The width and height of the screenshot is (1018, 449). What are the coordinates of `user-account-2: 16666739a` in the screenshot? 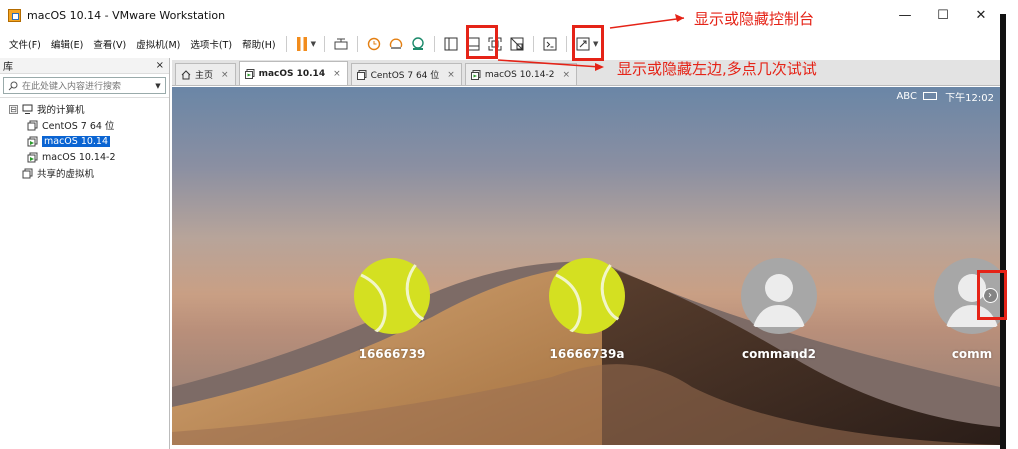 It's located at (587, 309).